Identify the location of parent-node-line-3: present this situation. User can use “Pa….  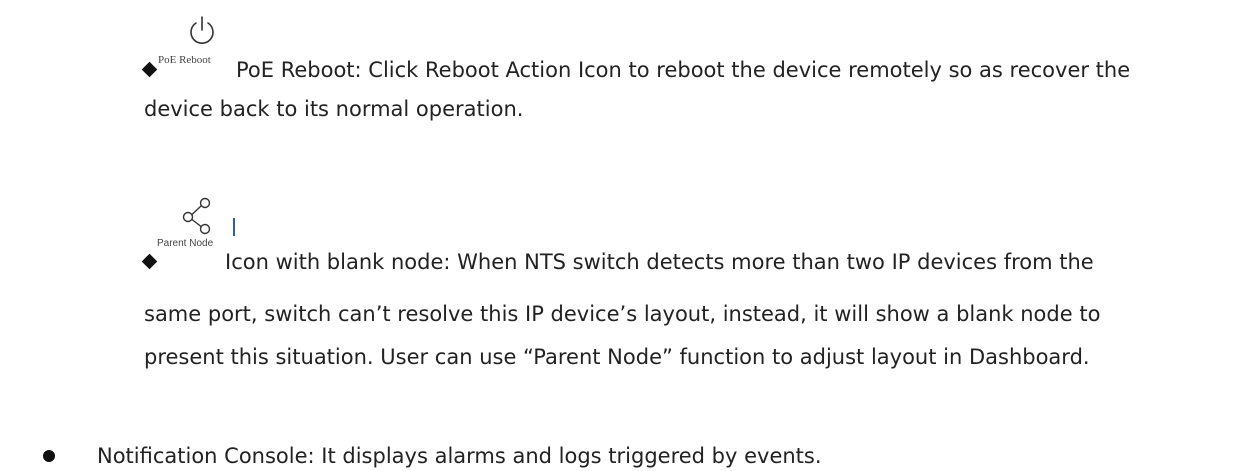
(617, 357).